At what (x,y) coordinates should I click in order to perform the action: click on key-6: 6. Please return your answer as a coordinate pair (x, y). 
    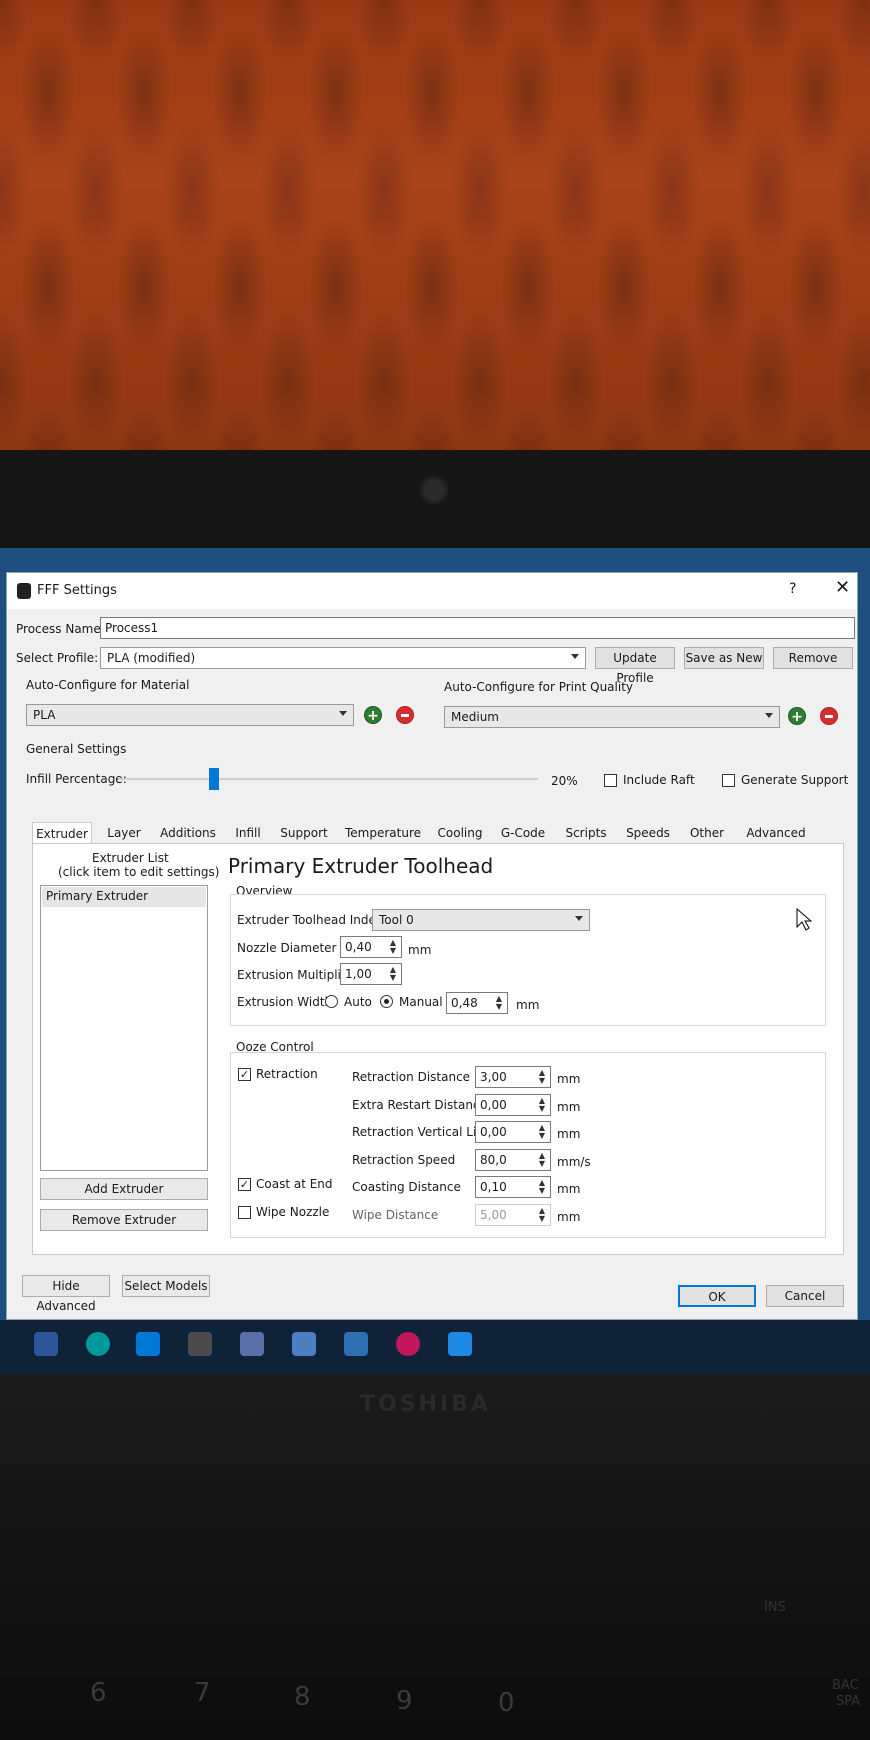
    Looking at the image, I should click on (98, 1693).